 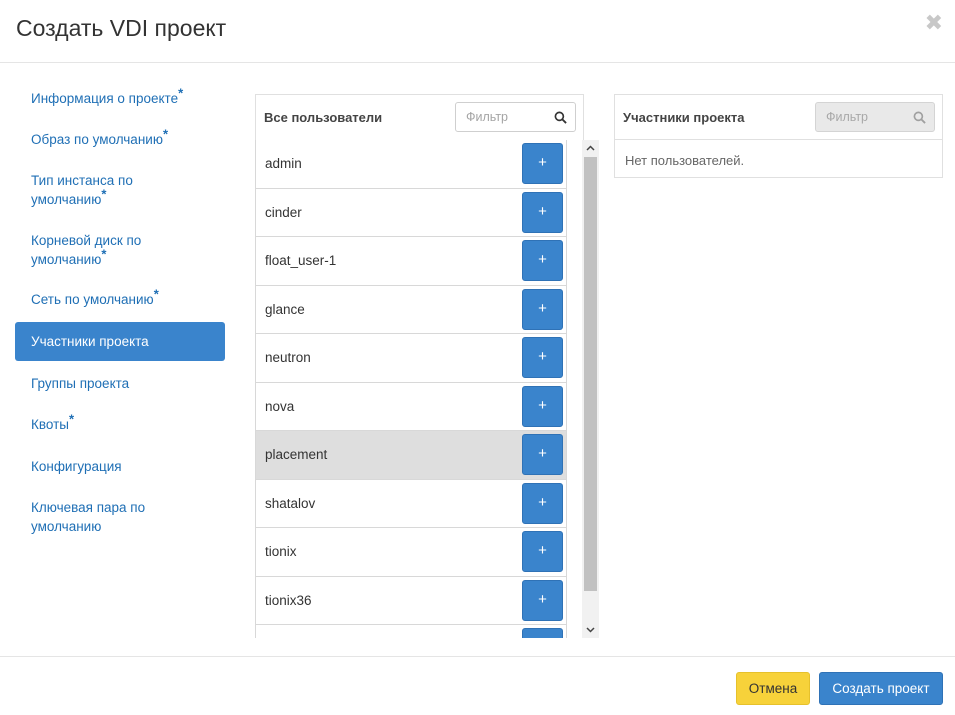 What do you see at coordinates (296, 454) in the screenshot?
I see `user-name: placement` at bounding box center [296, 454].